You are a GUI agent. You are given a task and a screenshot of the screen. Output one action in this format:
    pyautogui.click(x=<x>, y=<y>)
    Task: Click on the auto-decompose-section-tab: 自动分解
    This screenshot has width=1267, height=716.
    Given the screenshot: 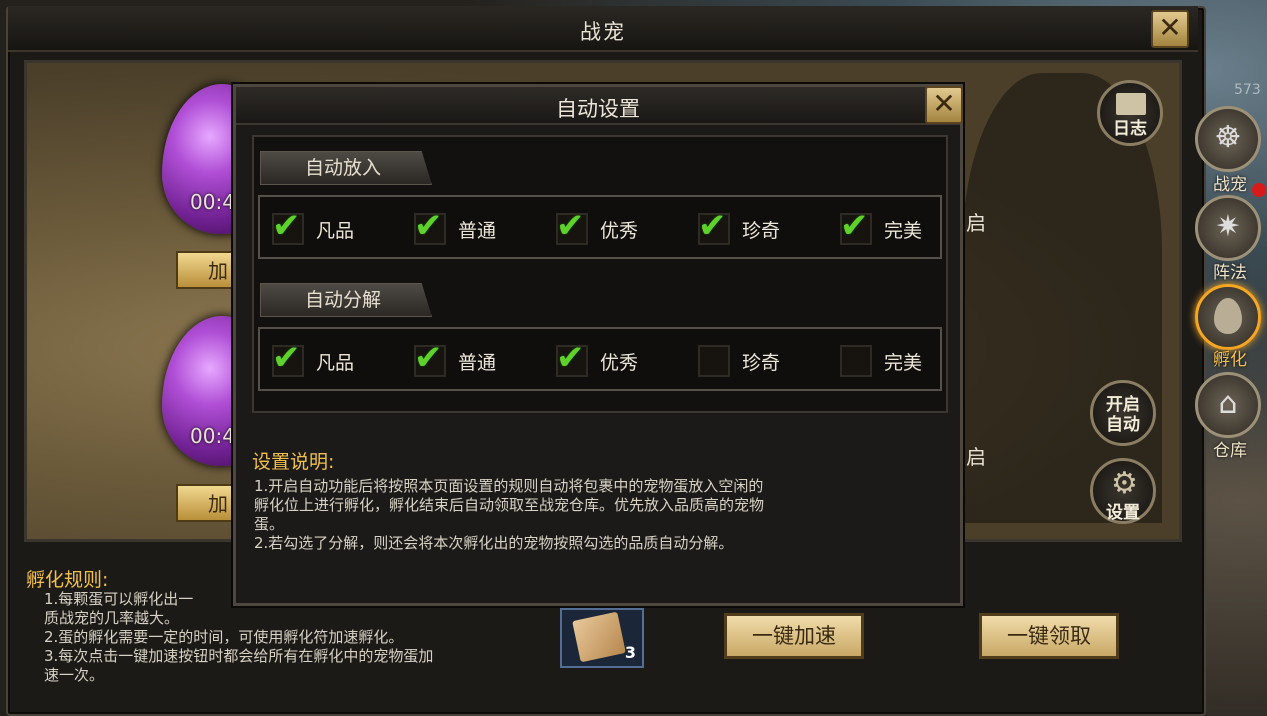 What is the action you would take?
    pyautogui.click(x=346, y=300)
    